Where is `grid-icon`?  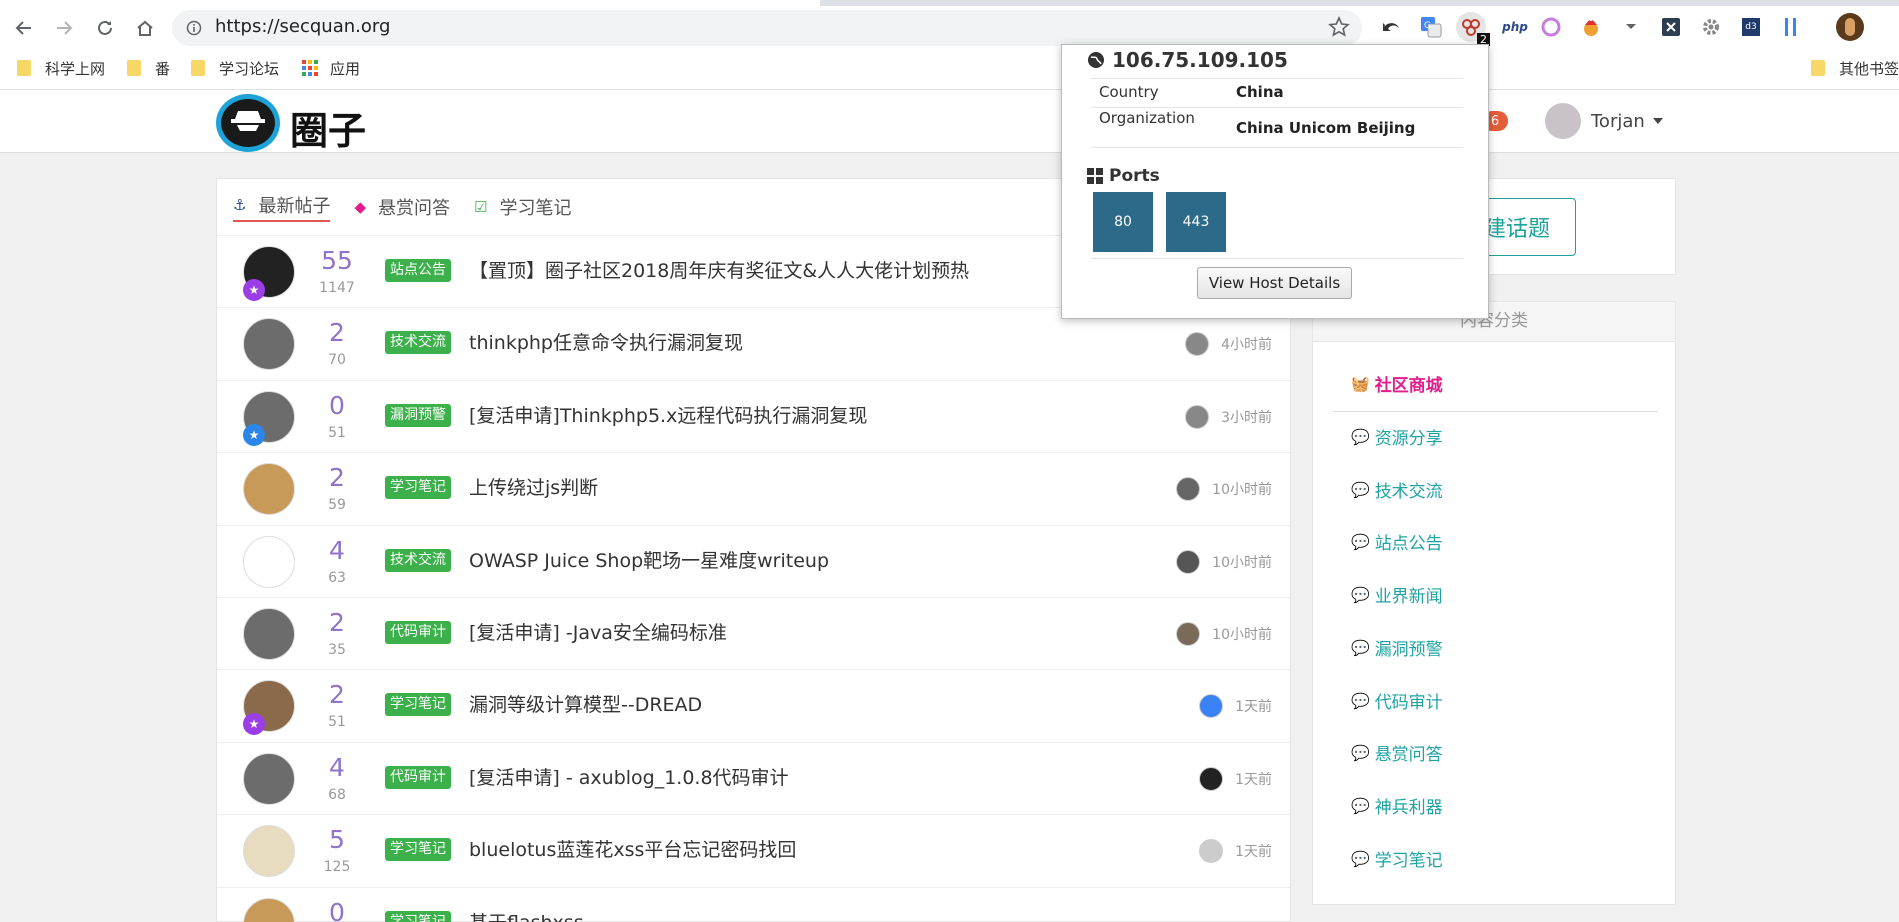 grid-icon is located at coordinates (1095, 176).